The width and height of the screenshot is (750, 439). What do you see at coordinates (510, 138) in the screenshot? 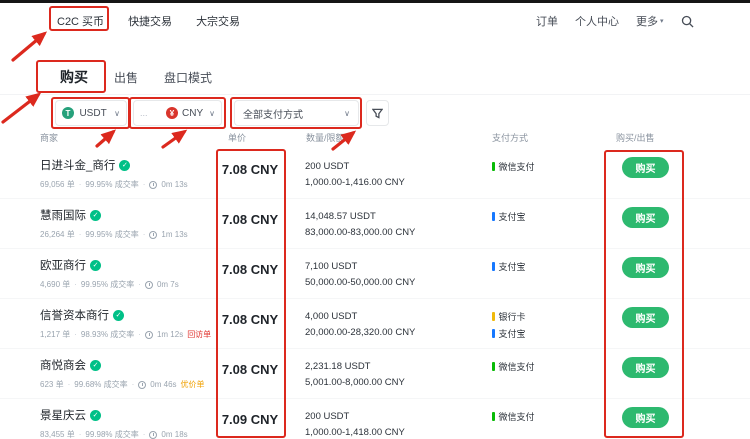
I see `col-header-payment: 支付方式` at bounding box center [510, 138].